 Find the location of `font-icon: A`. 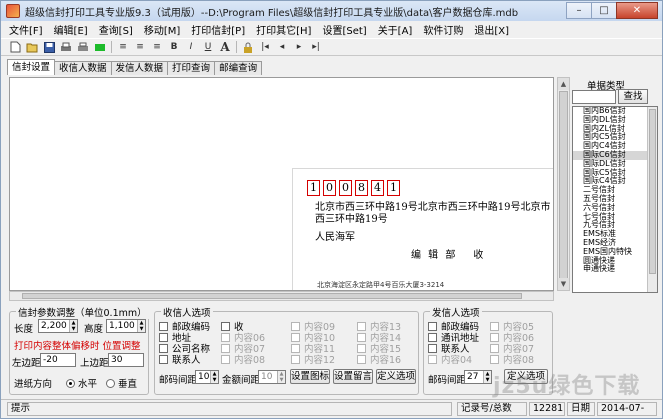

font-icon: A is located at coordinates (225, 47).